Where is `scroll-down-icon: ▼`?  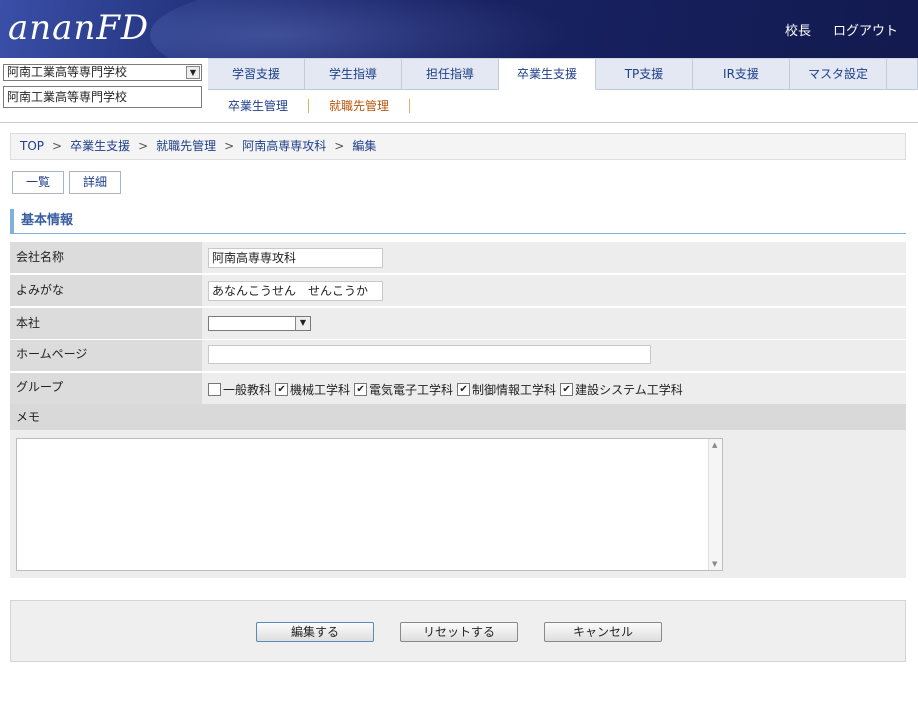 scroll-down-icon: ▼ is located at coordinates (714, 564).